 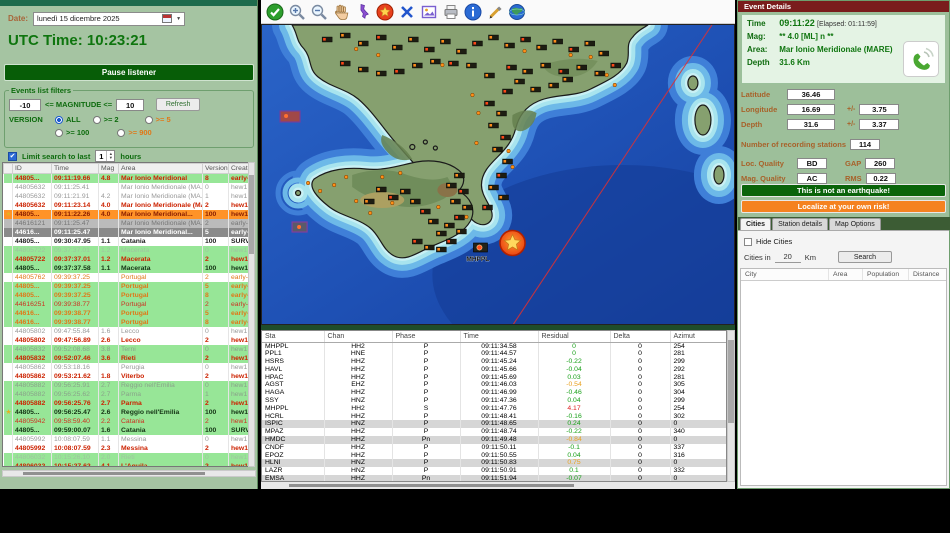 I want to click on event-row: 44805882 09:56:25.76 2.7 Parma 2 hew1, so click(x=125, y=403).